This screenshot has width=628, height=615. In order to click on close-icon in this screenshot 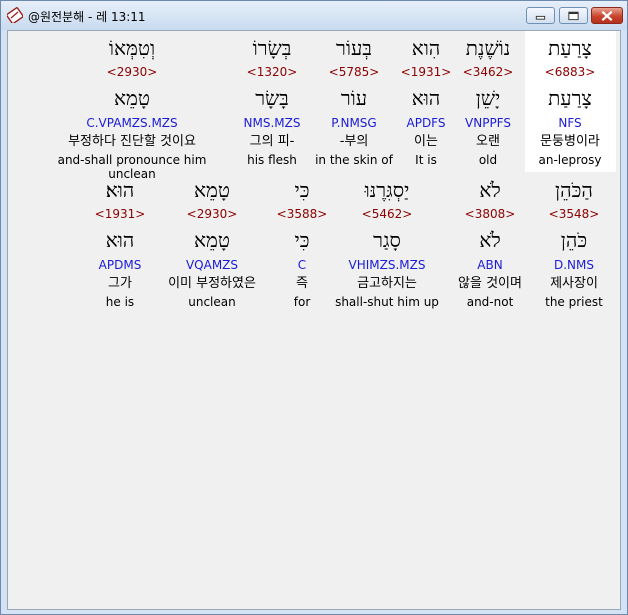, I will do `click(607, 16)`.